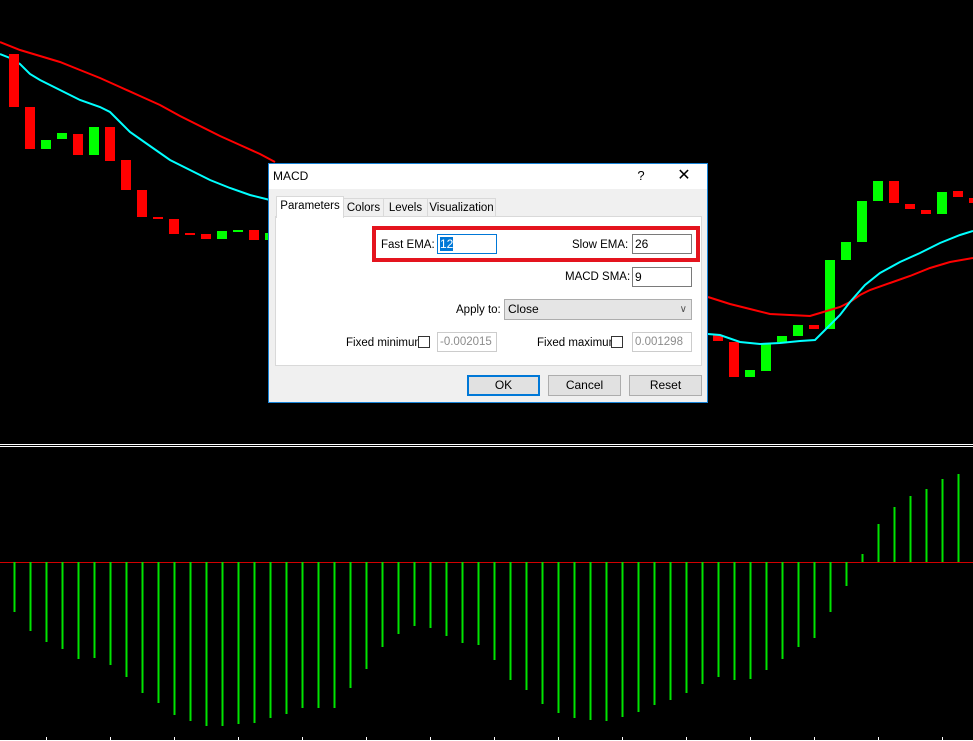 This screenshot has width=973, height=741. What do you see at coordinates (478, 310) in the screenshot?
I see `apply-to-label: Apply to:` at bounding box center [478, 310].